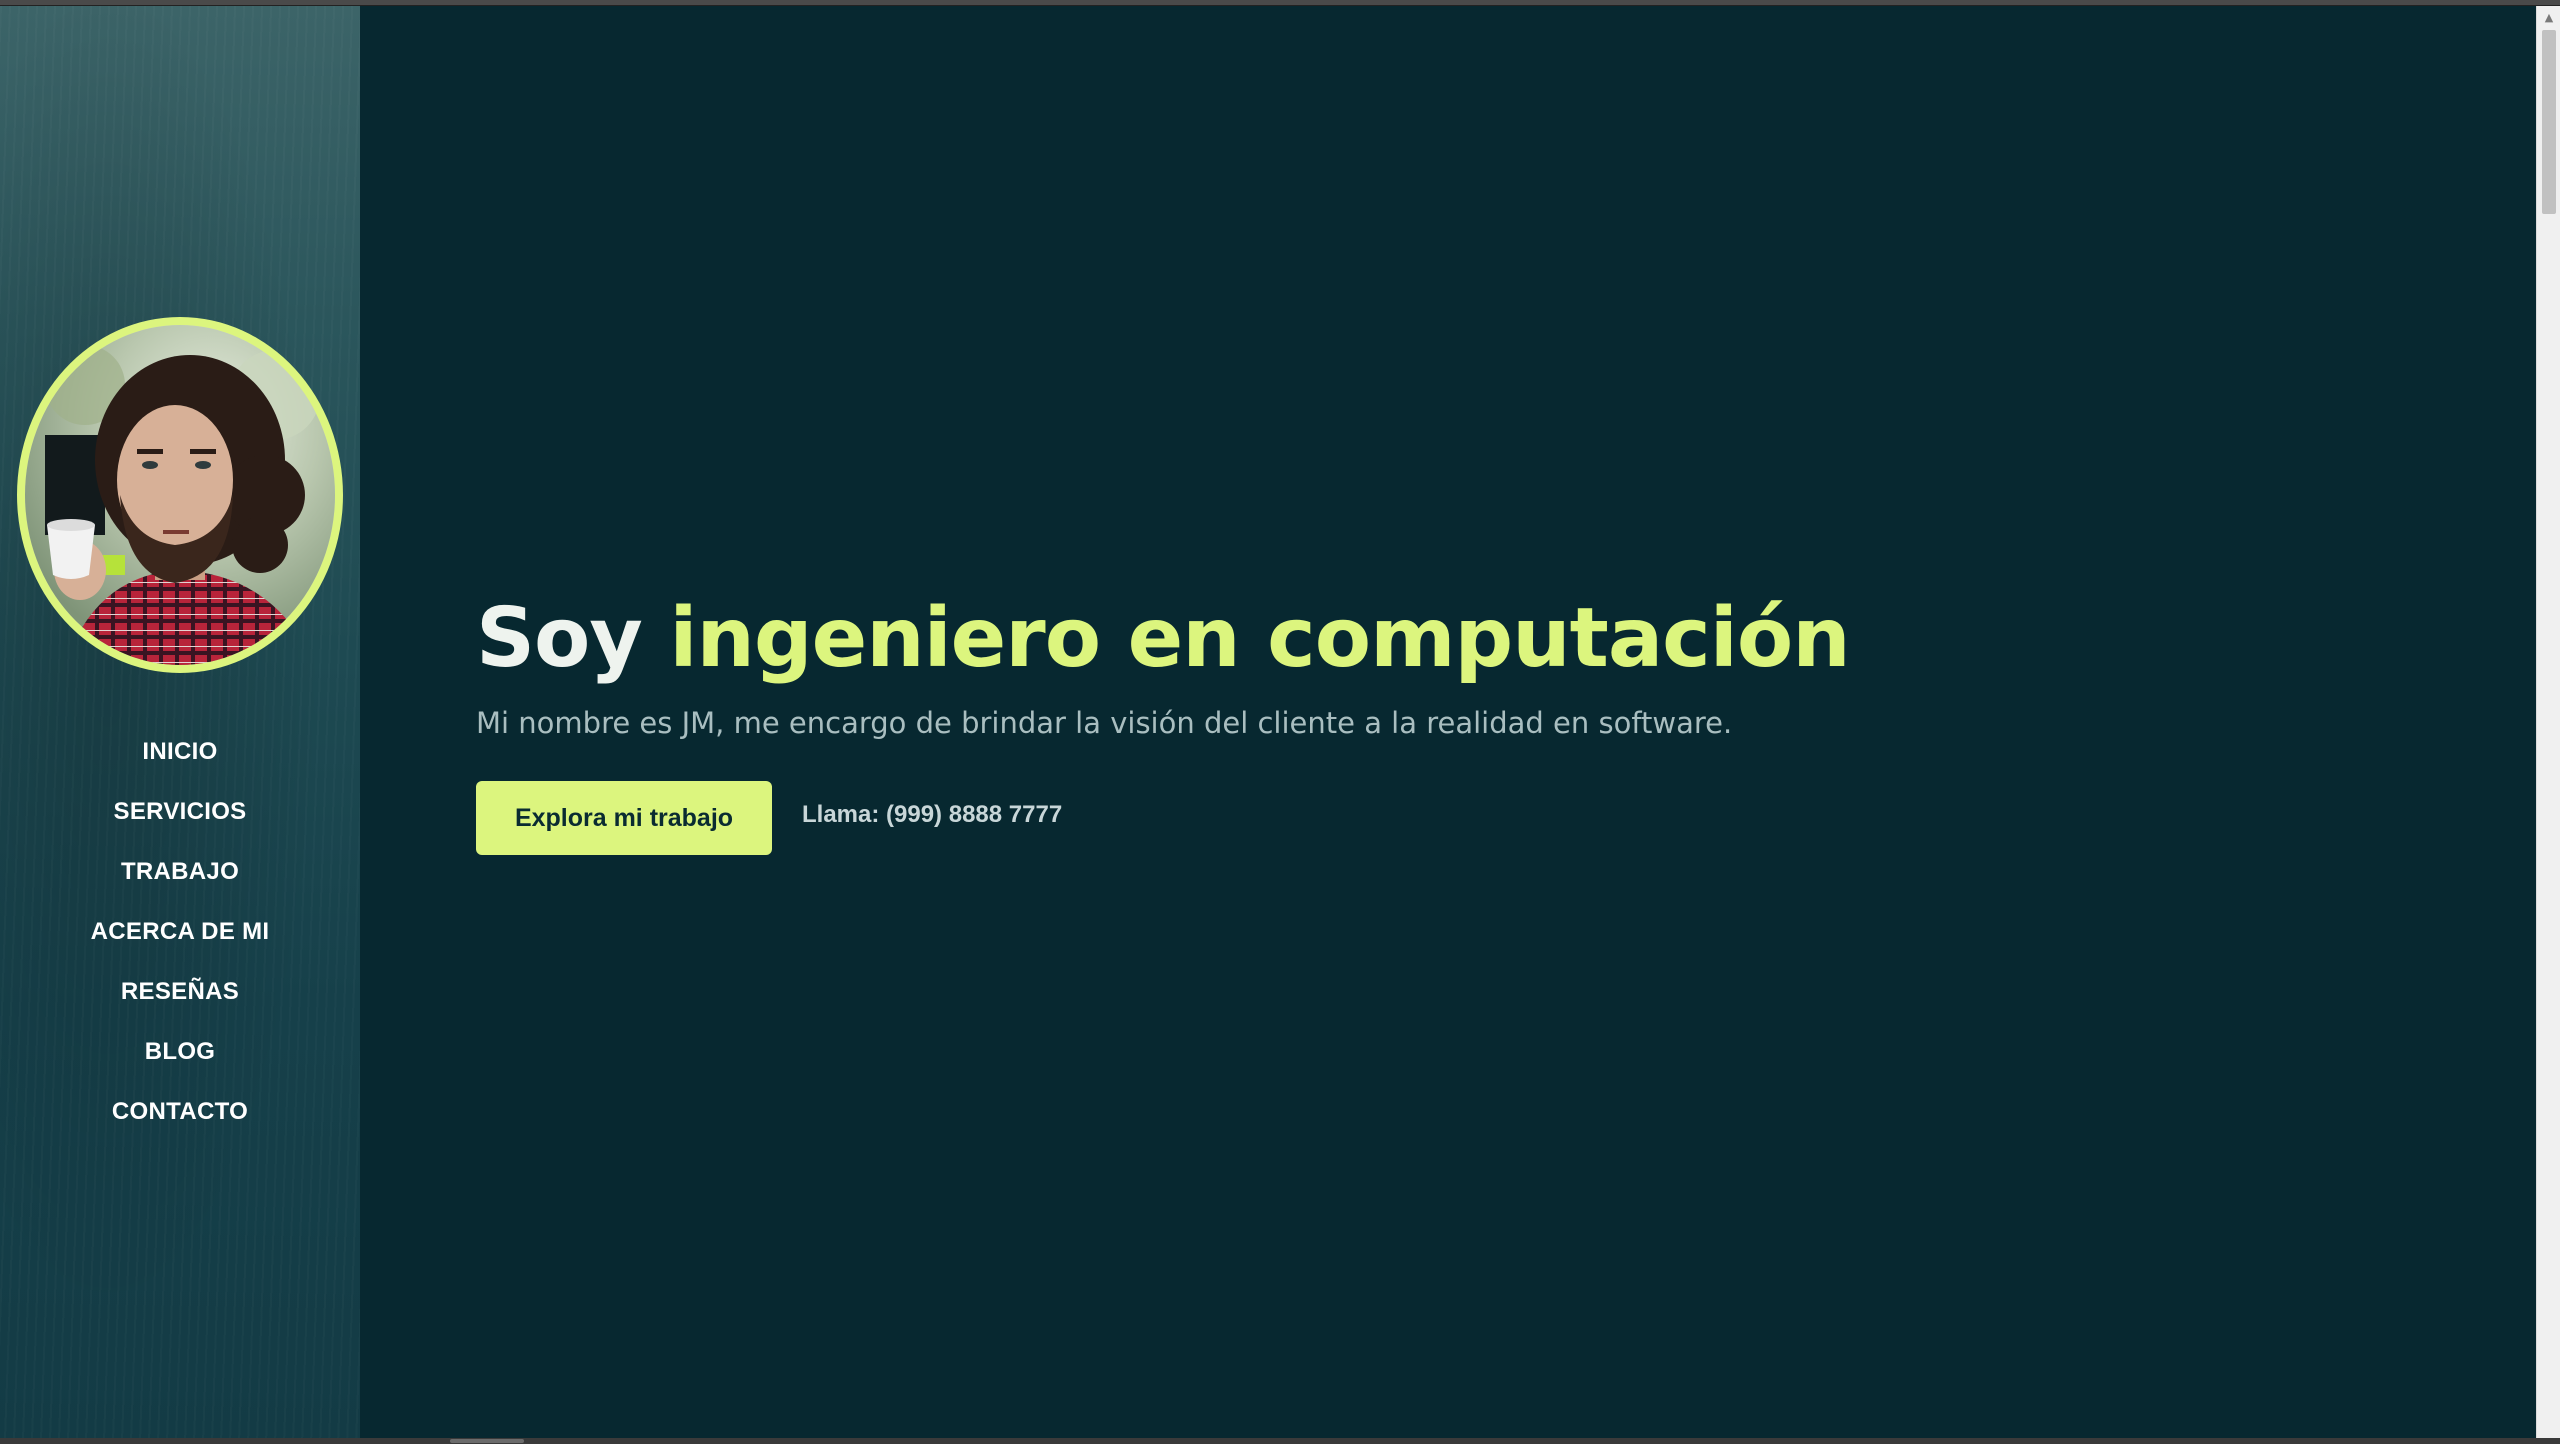 This screenshot has height=1444, width=2560. Describe the element at coordinates (180, 992) in the screenshot. I see `nav-item-resenas: RESEÑAS` at that location.